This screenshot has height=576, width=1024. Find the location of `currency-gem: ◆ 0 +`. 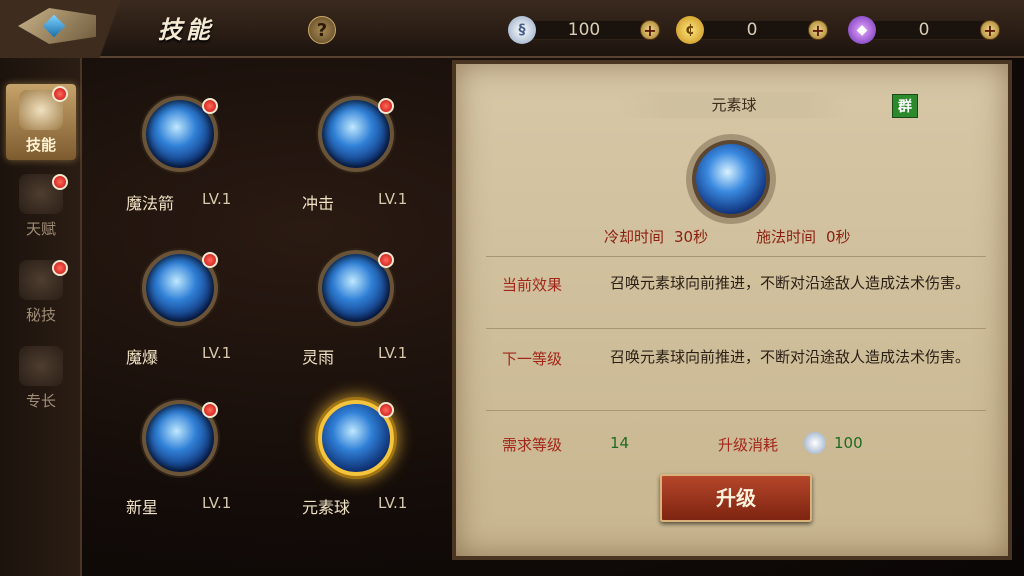

currency-gem: ◆ 0 + is located at coordinates (924, 30).